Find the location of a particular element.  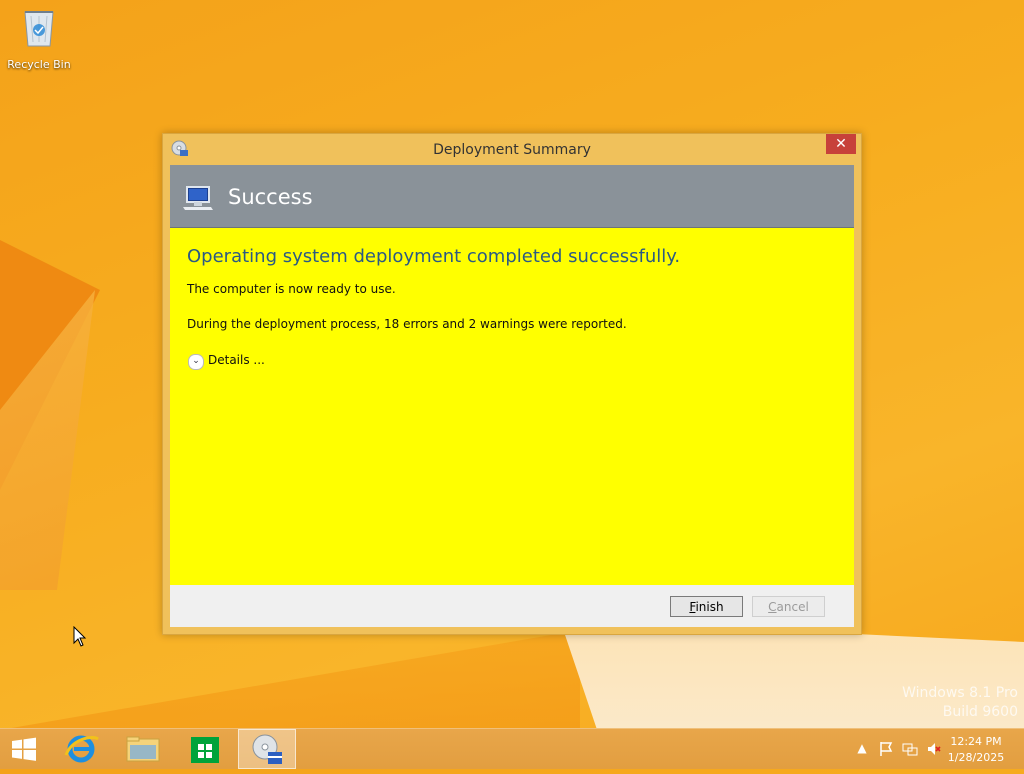

windows-logo-icon is located at coordinates (24, 749).